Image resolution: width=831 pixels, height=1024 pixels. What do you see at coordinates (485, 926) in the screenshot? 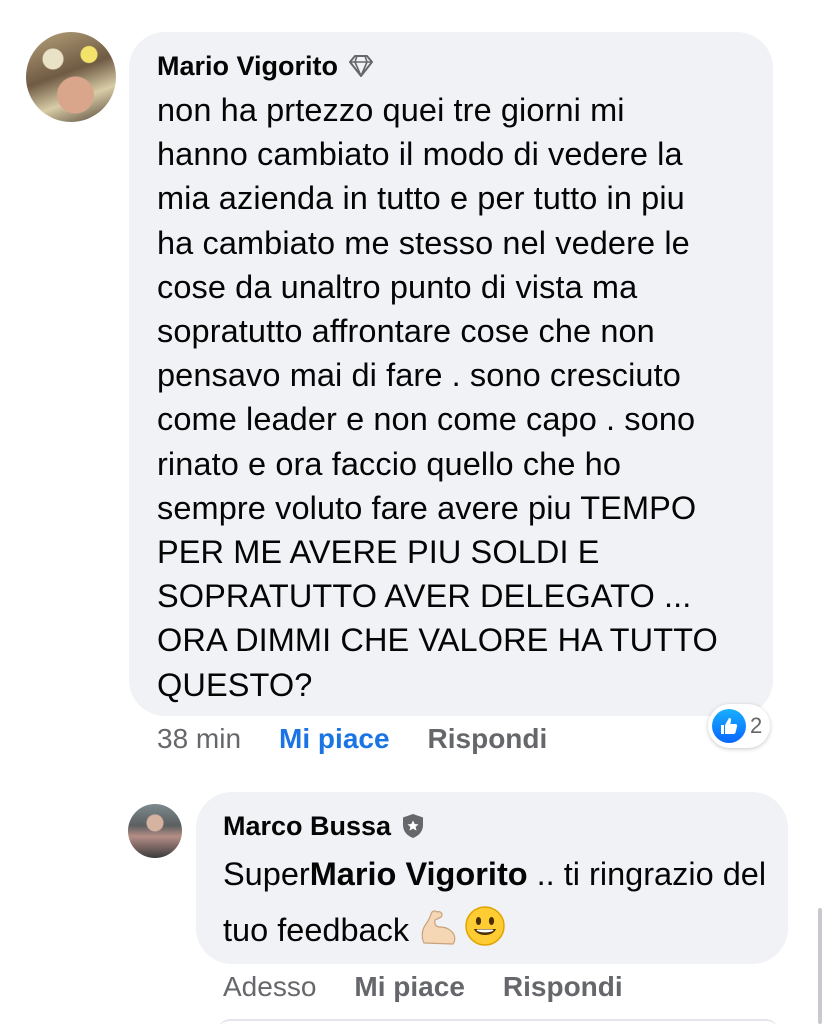
I see `smiling-face-emoji` at bounding box center [485, 926].